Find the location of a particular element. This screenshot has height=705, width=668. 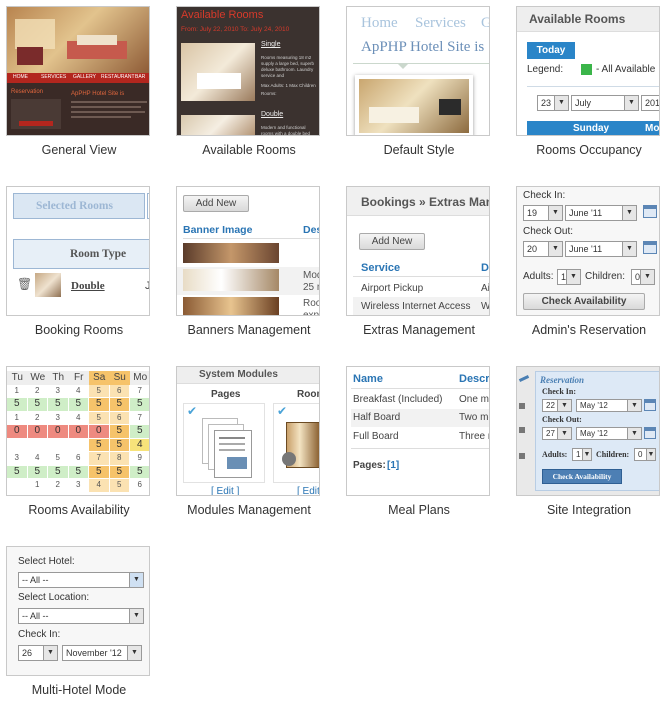

select-value: 19 is located at coordinates (532, 213).